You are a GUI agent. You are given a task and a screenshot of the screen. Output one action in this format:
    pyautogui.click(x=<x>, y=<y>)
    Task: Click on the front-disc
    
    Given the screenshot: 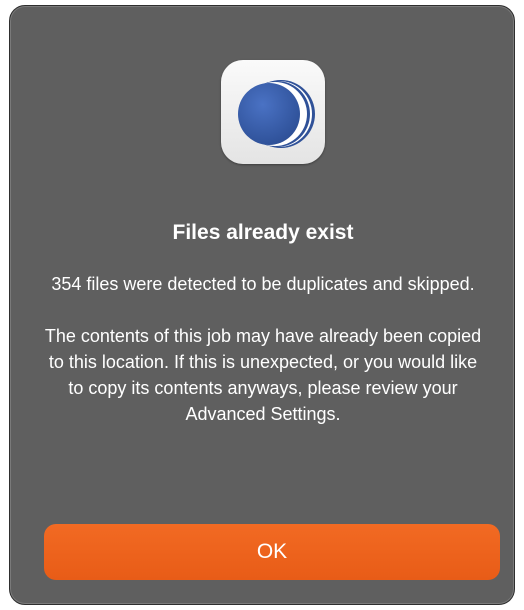 What is the action you would take?
    pyautogui.click(x=269, y=114)
    